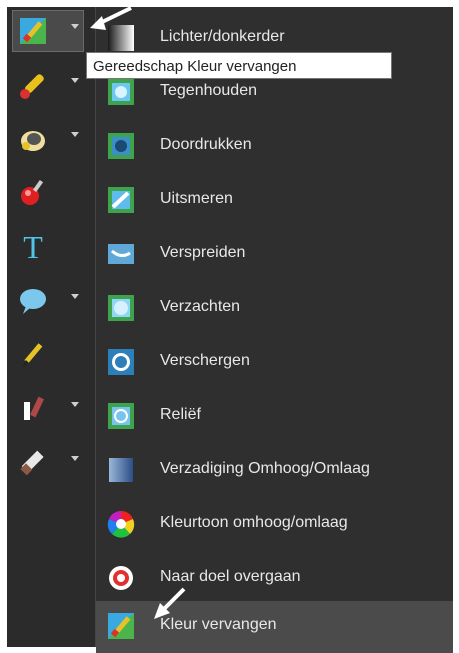  What do you see at coordinates (121, 524) in the screenshot?
I see `hue-wheel-icon` at bounding box center [121, 524].